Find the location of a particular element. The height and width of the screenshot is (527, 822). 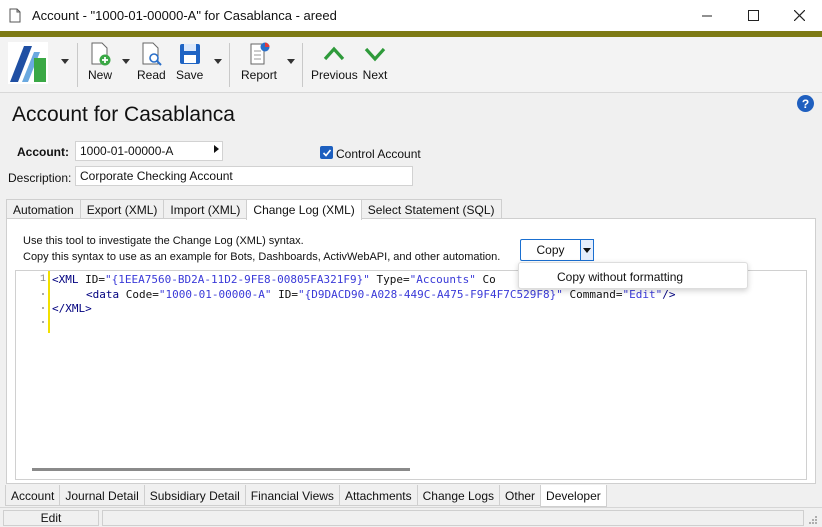

code-token: <data is located at coordinates (106, 294).